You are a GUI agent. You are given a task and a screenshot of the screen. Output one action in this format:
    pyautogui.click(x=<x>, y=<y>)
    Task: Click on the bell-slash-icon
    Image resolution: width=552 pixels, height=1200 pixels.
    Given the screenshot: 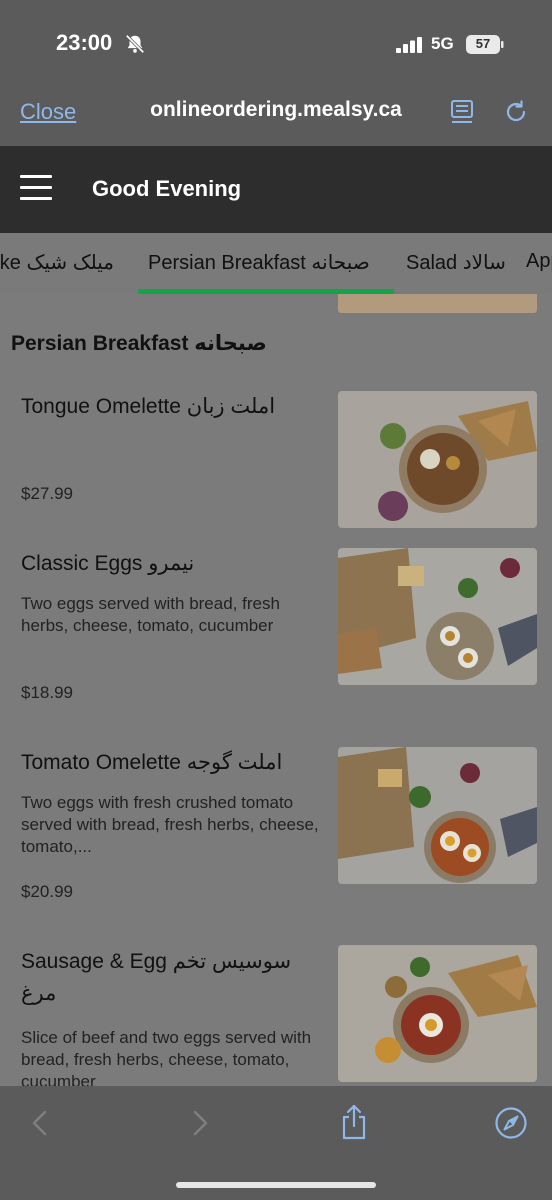 What is the action you would take?
    pyautogui.click(x=135, y=44)
    